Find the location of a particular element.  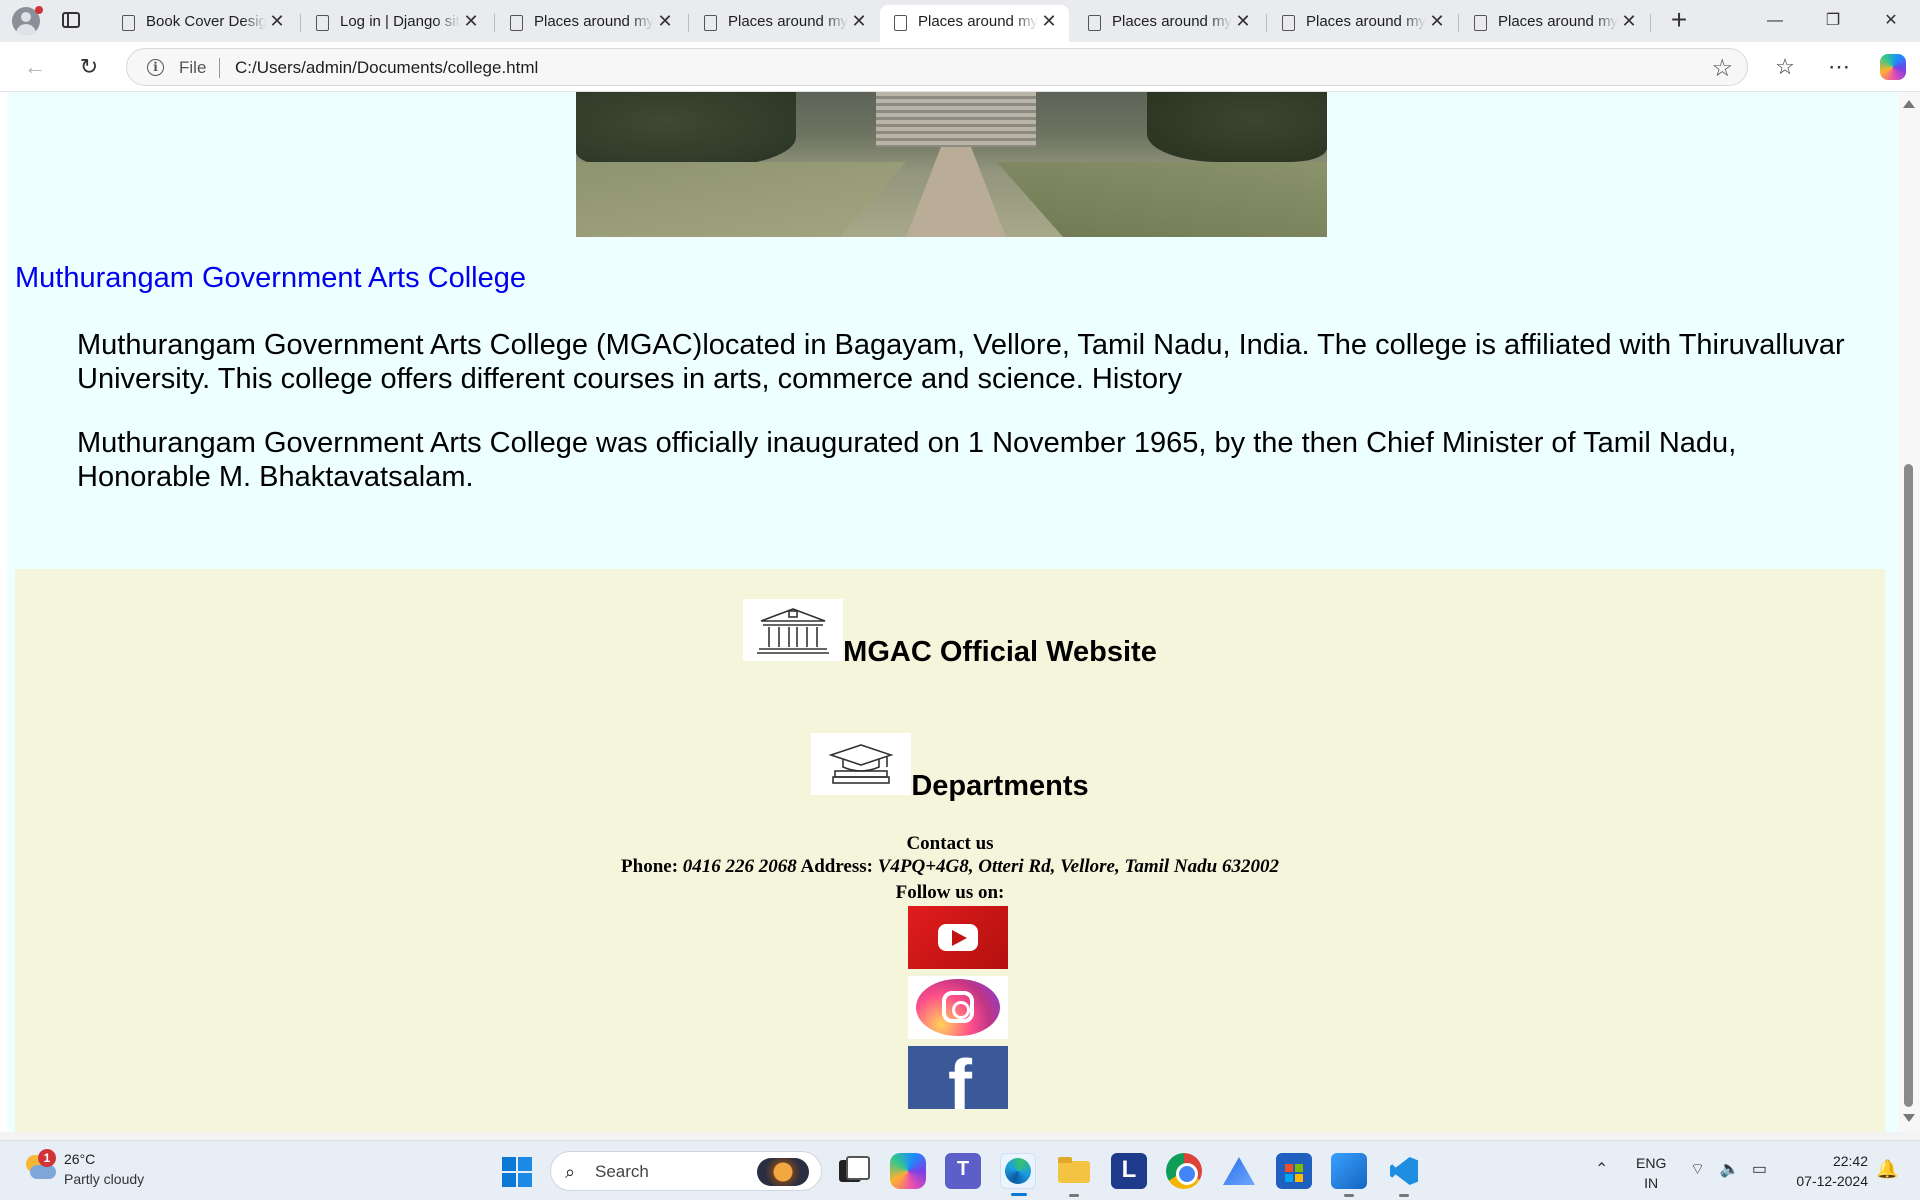

arc-app-icon is located at coordinates (1239, 1171).